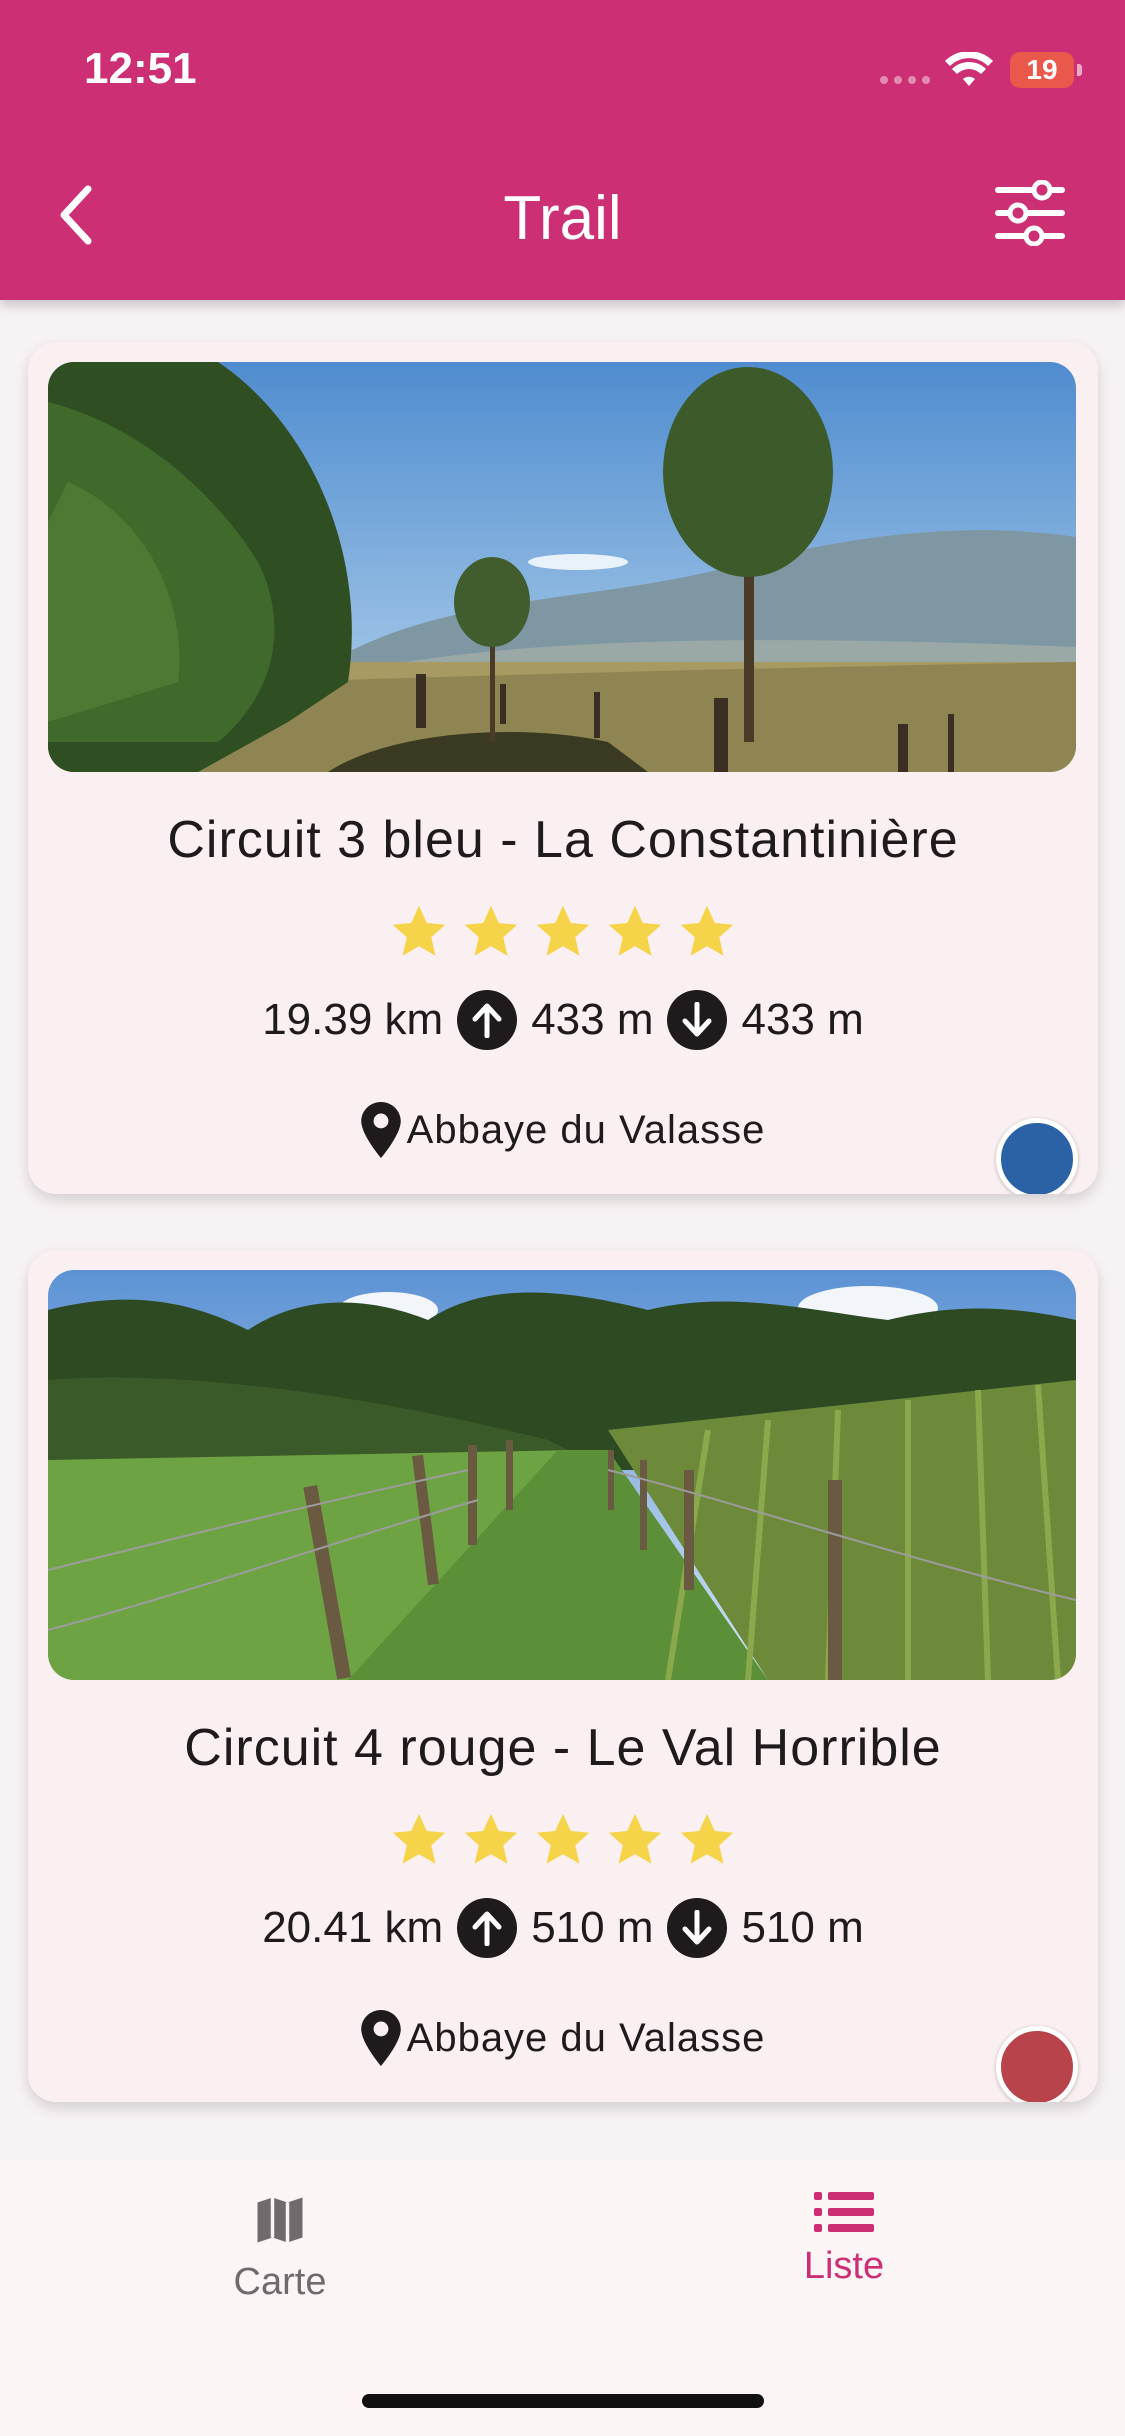 Image resolution: width=1125 pixels, height=2436 pixels. I want to click on nav-tab-liste: Liste, so click(844, 2239).